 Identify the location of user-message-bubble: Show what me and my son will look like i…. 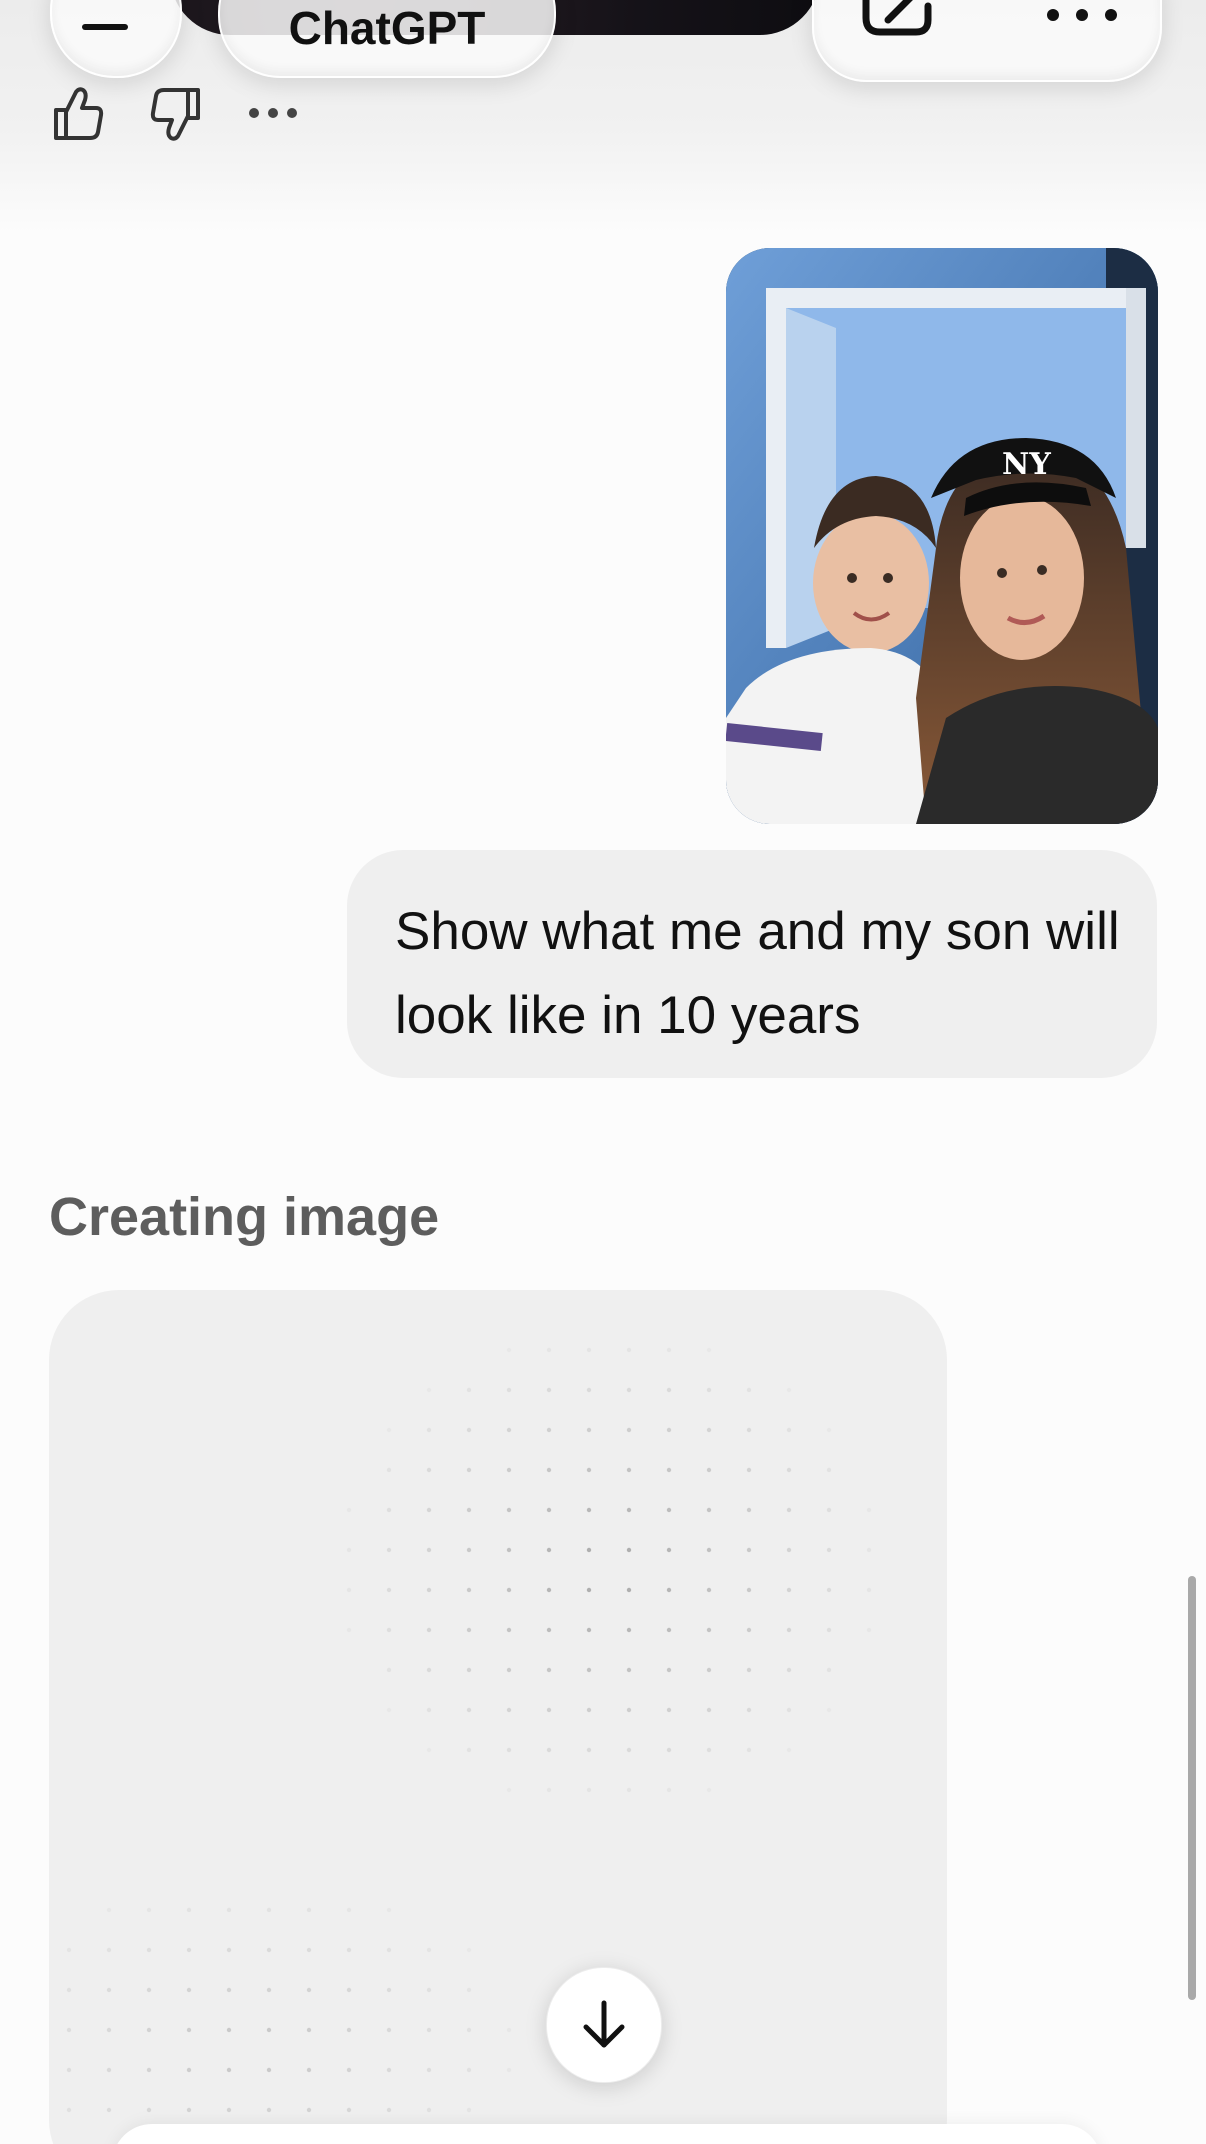
(752, 964).